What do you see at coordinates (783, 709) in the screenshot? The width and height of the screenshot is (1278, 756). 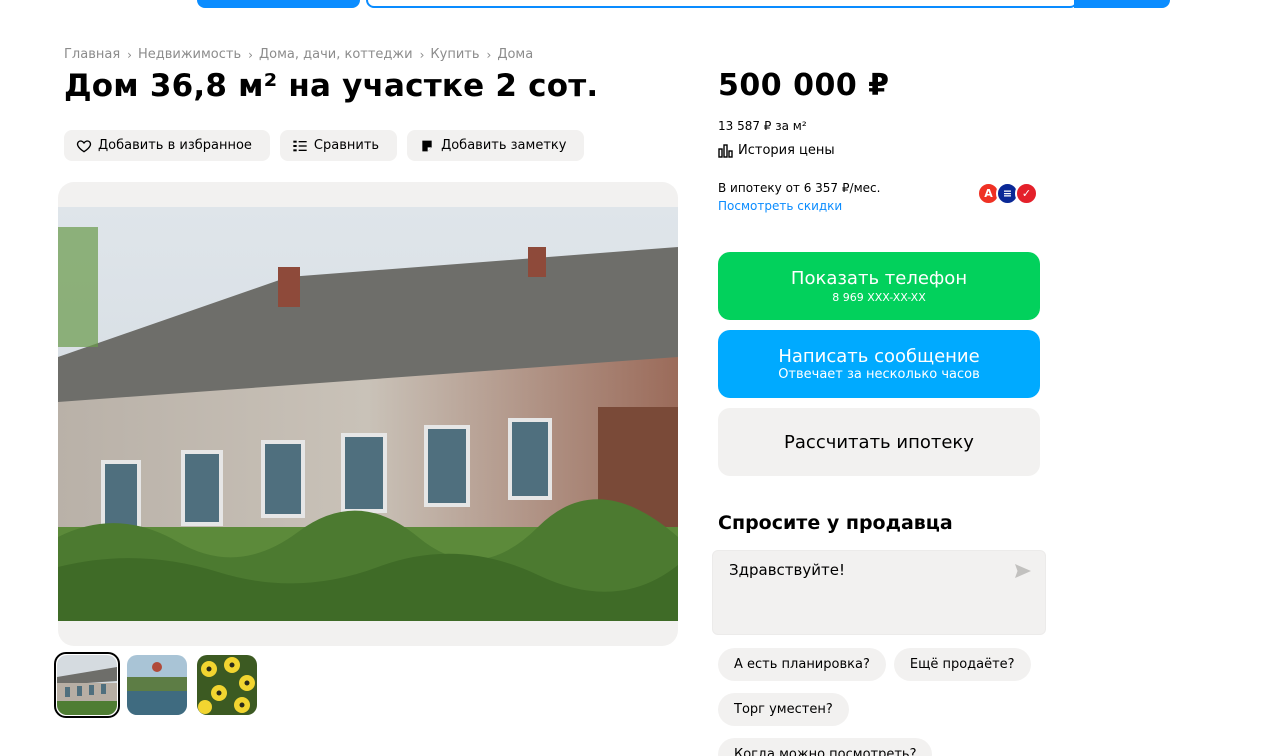 I see `quick-question-chip: Торг уместен?` at bounding box center [783, 709].